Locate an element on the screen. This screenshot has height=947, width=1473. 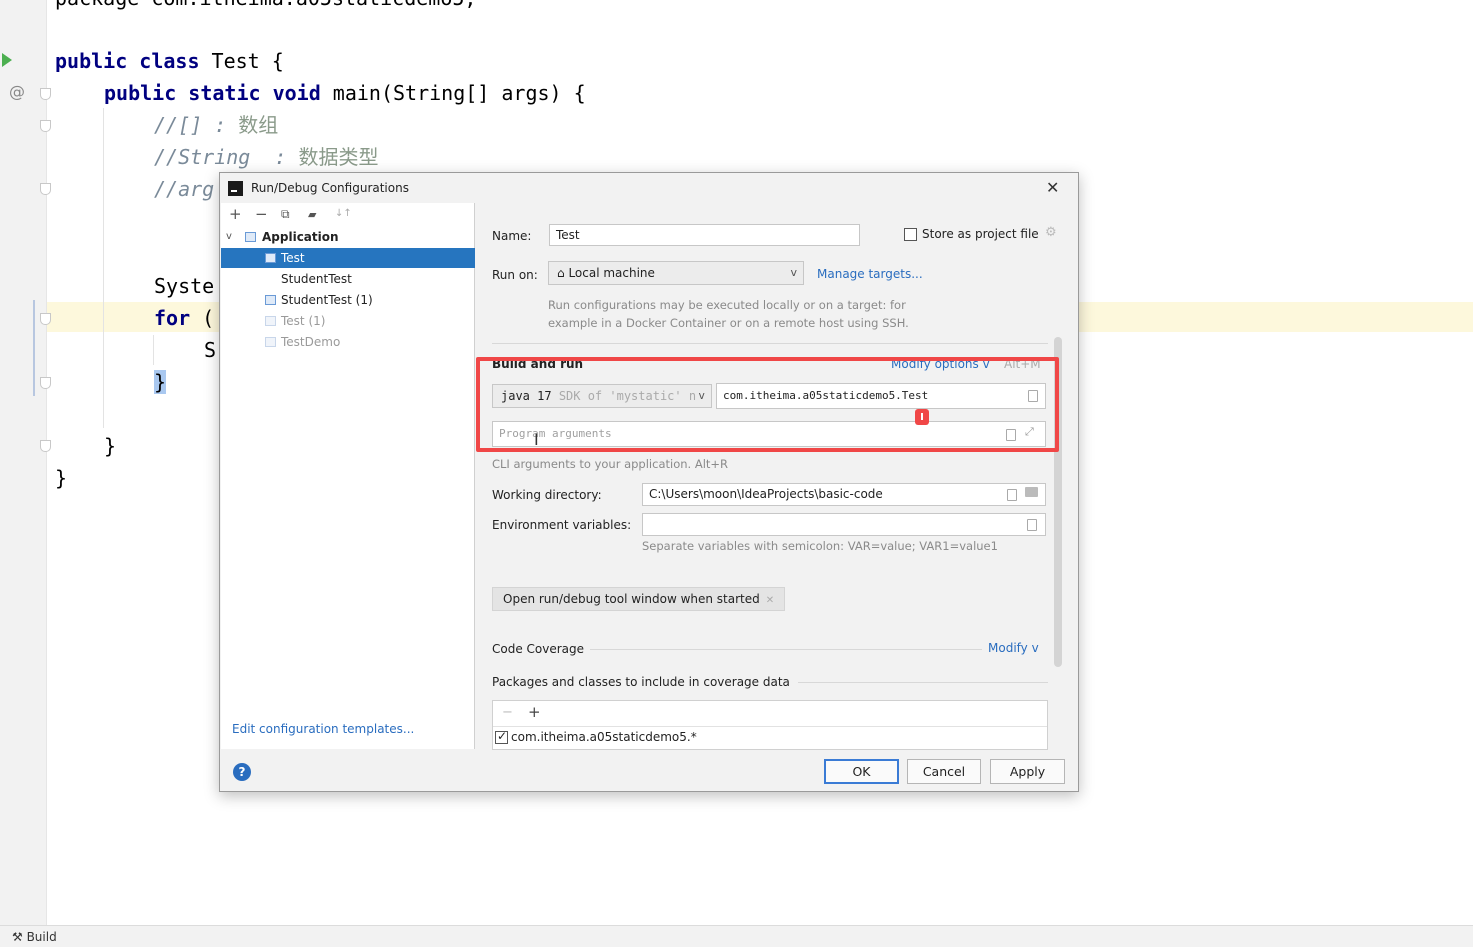
run-on-value: Local machine is located at coordinates (611, 273).